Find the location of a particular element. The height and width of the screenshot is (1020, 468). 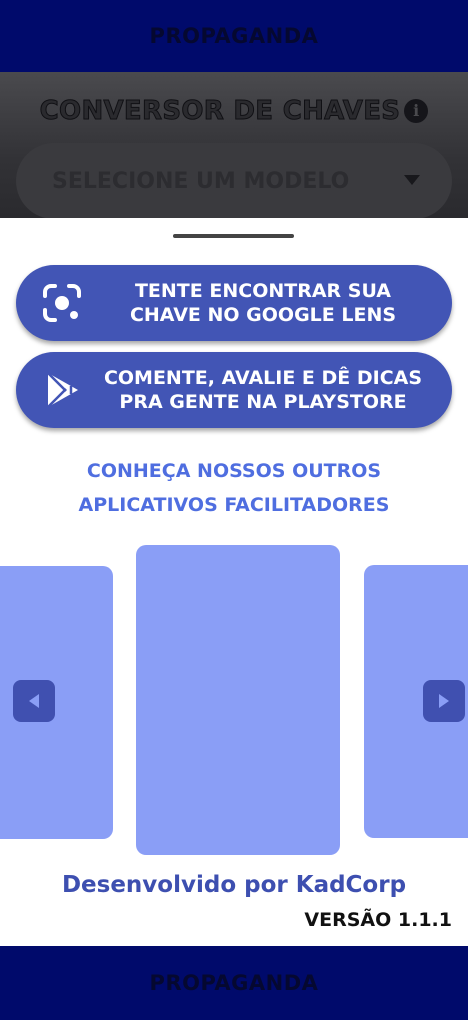

play-store-line1: COMENTE, AVALIE E DÊ DICAS is located at coordinates (263, 378).